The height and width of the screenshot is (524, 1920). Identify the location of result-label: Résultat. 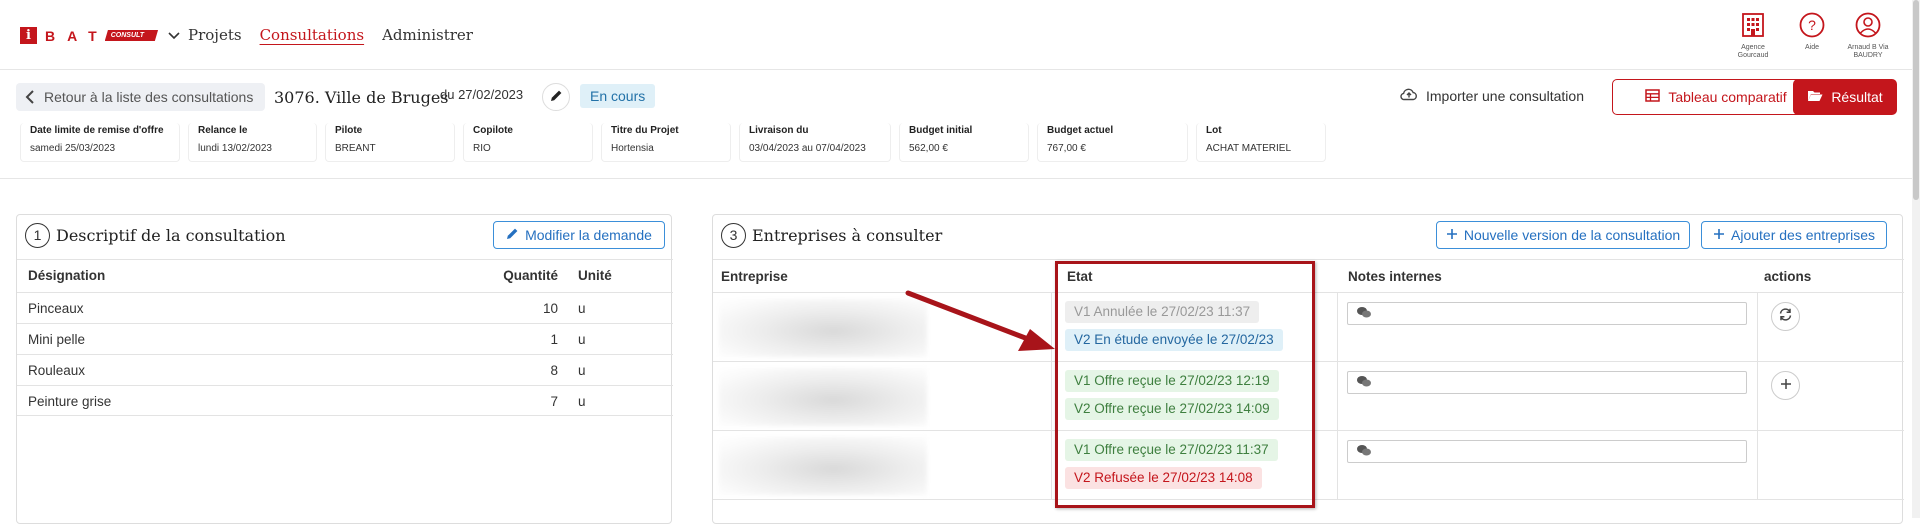
(1857, 97).